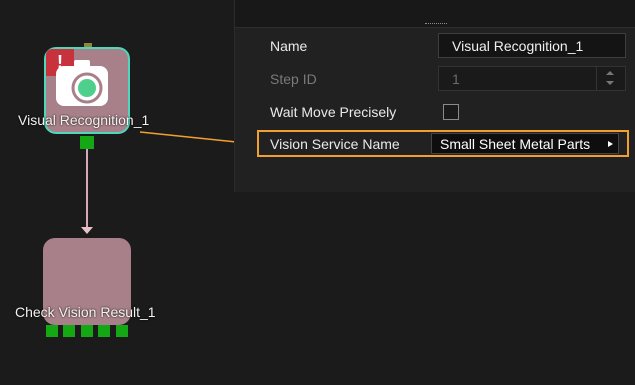  Describe the element at coordinates (194, 140) in the screenshot. I see `callout-arrow` at that location.